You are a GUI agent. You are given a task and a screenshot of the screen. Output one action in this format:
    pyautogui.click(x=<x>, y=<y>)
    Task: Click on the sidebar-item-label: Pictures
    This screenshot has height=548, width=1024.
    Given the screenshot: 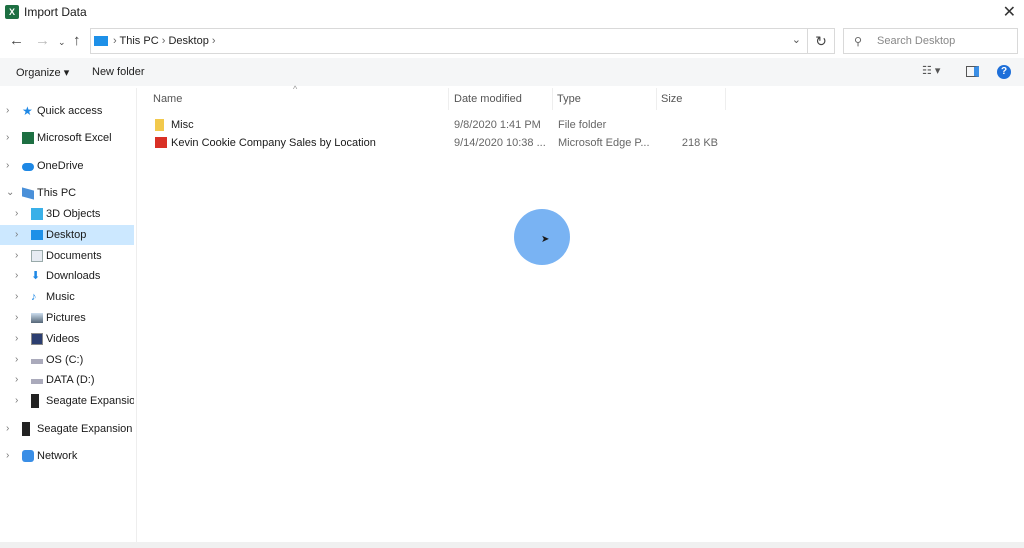 What is the action you would take?
    pyautogui.click(x=66, y=318)
    